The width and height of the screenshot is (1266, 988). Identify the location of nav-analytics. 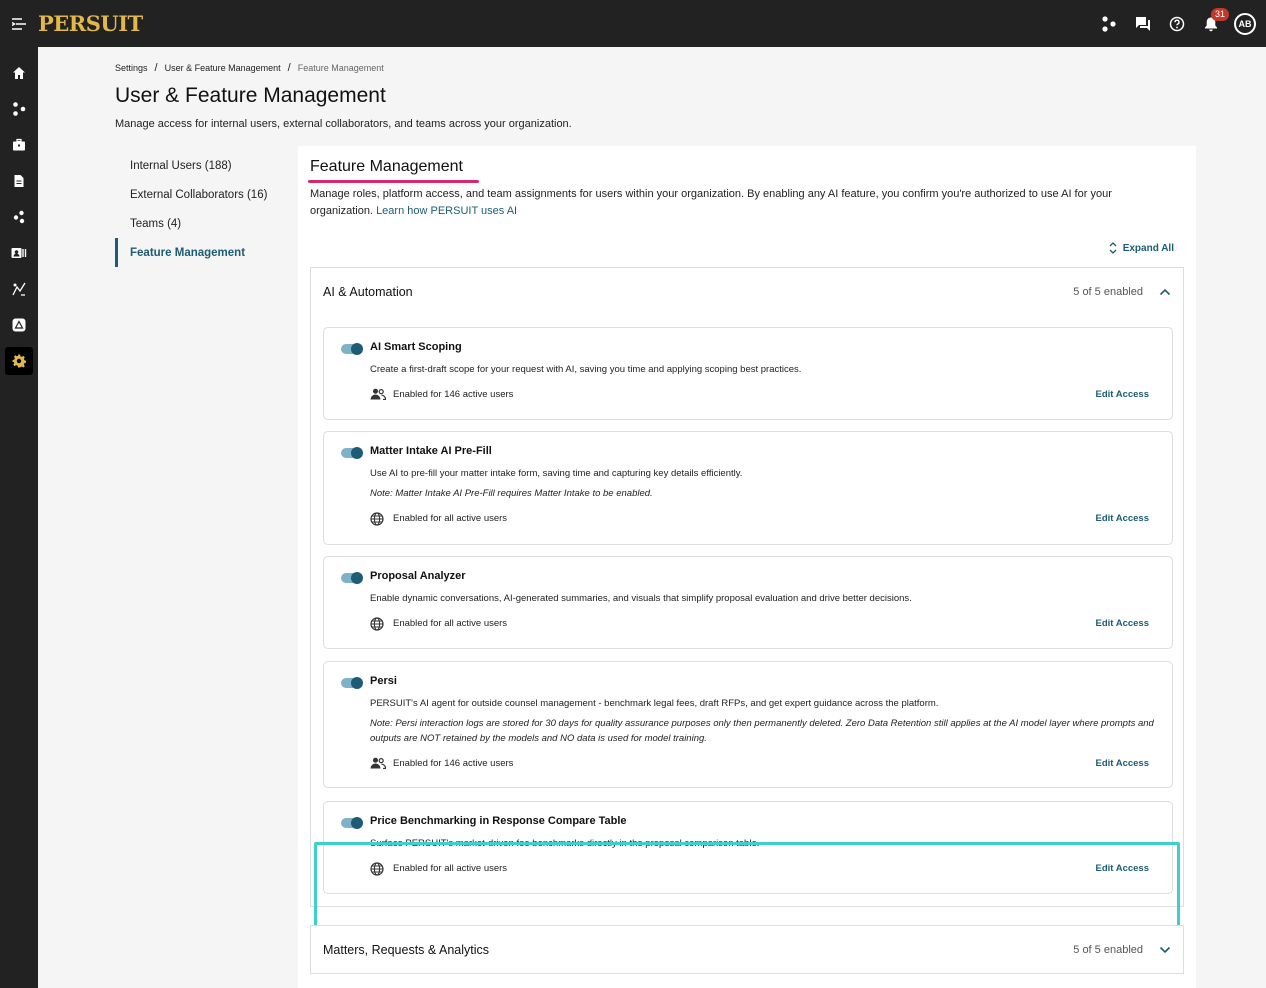
(19, 289).